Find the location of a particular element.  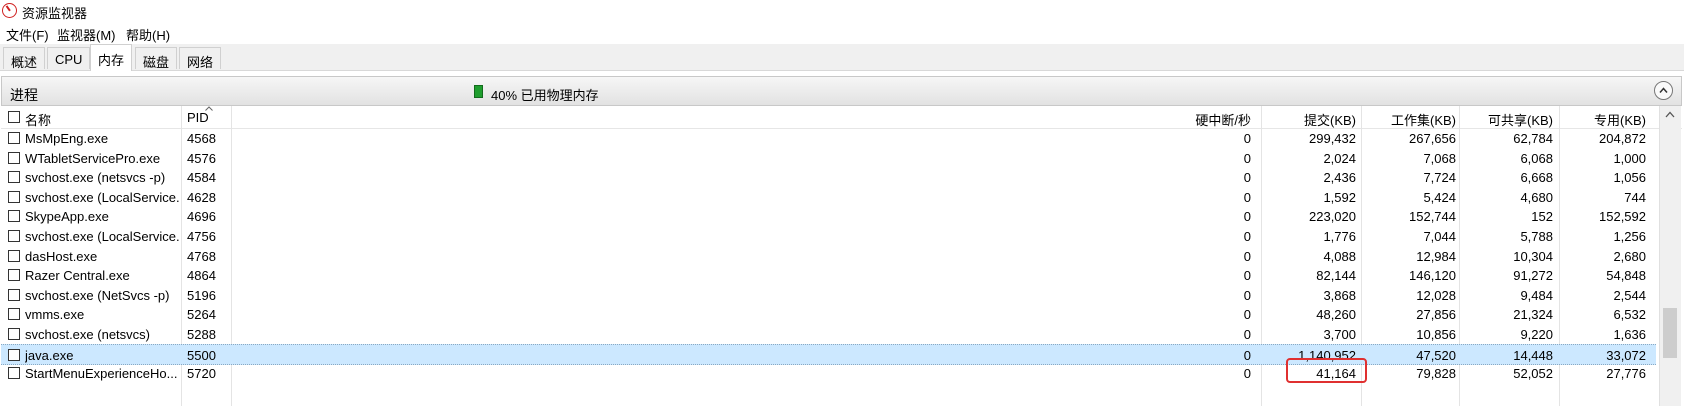

window-title: 资源监视器 is located at coordinates (55, 13).